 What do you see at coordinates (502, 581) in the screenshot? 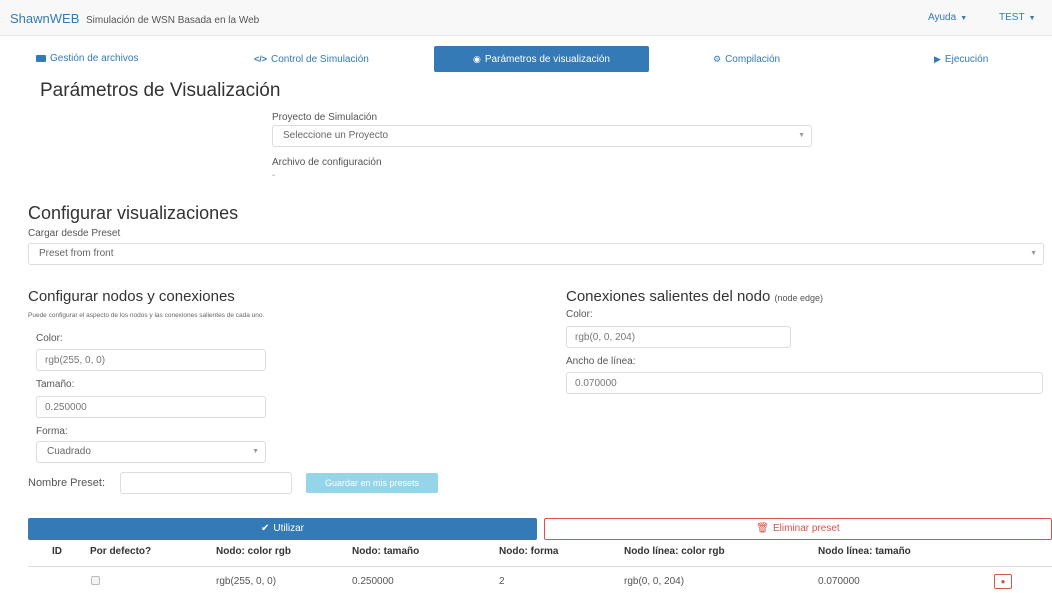
I see `cell-node-shape: 2` at bounding box center [502, 581].